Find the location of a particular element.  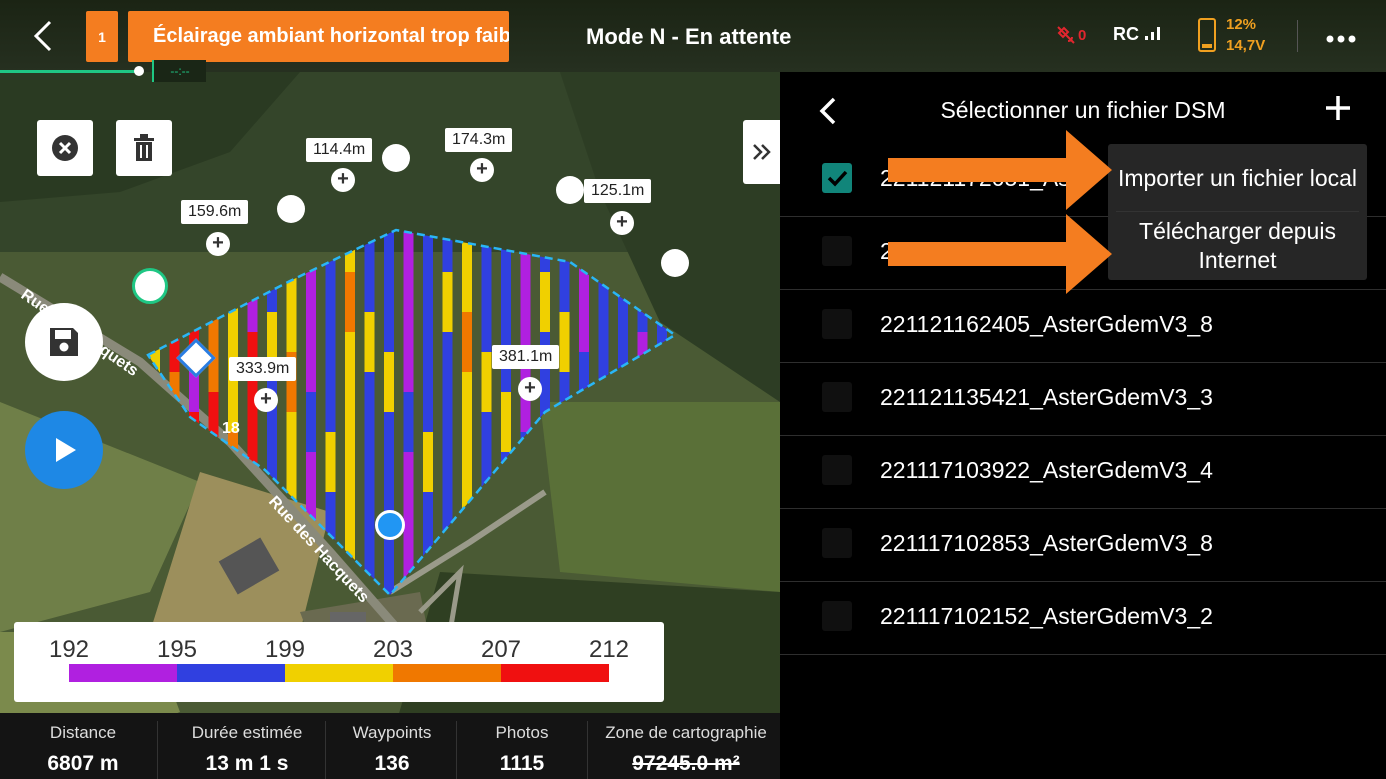

start-point-marker is located at coordinates (390, 525).